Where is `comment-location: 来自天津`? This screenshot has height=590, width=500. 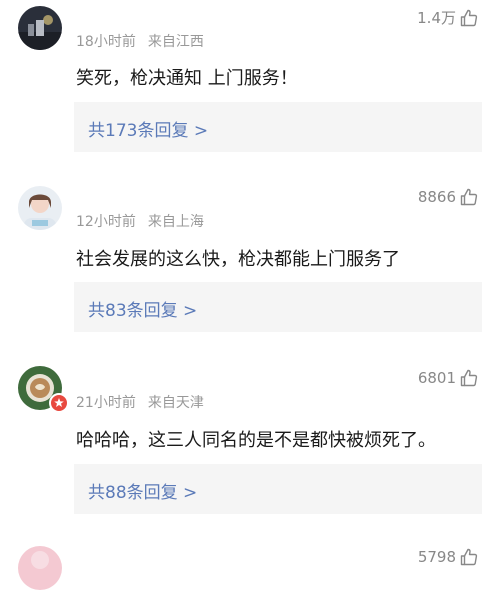 comment-location: 来自天津 is located at coordinates (175, 403).